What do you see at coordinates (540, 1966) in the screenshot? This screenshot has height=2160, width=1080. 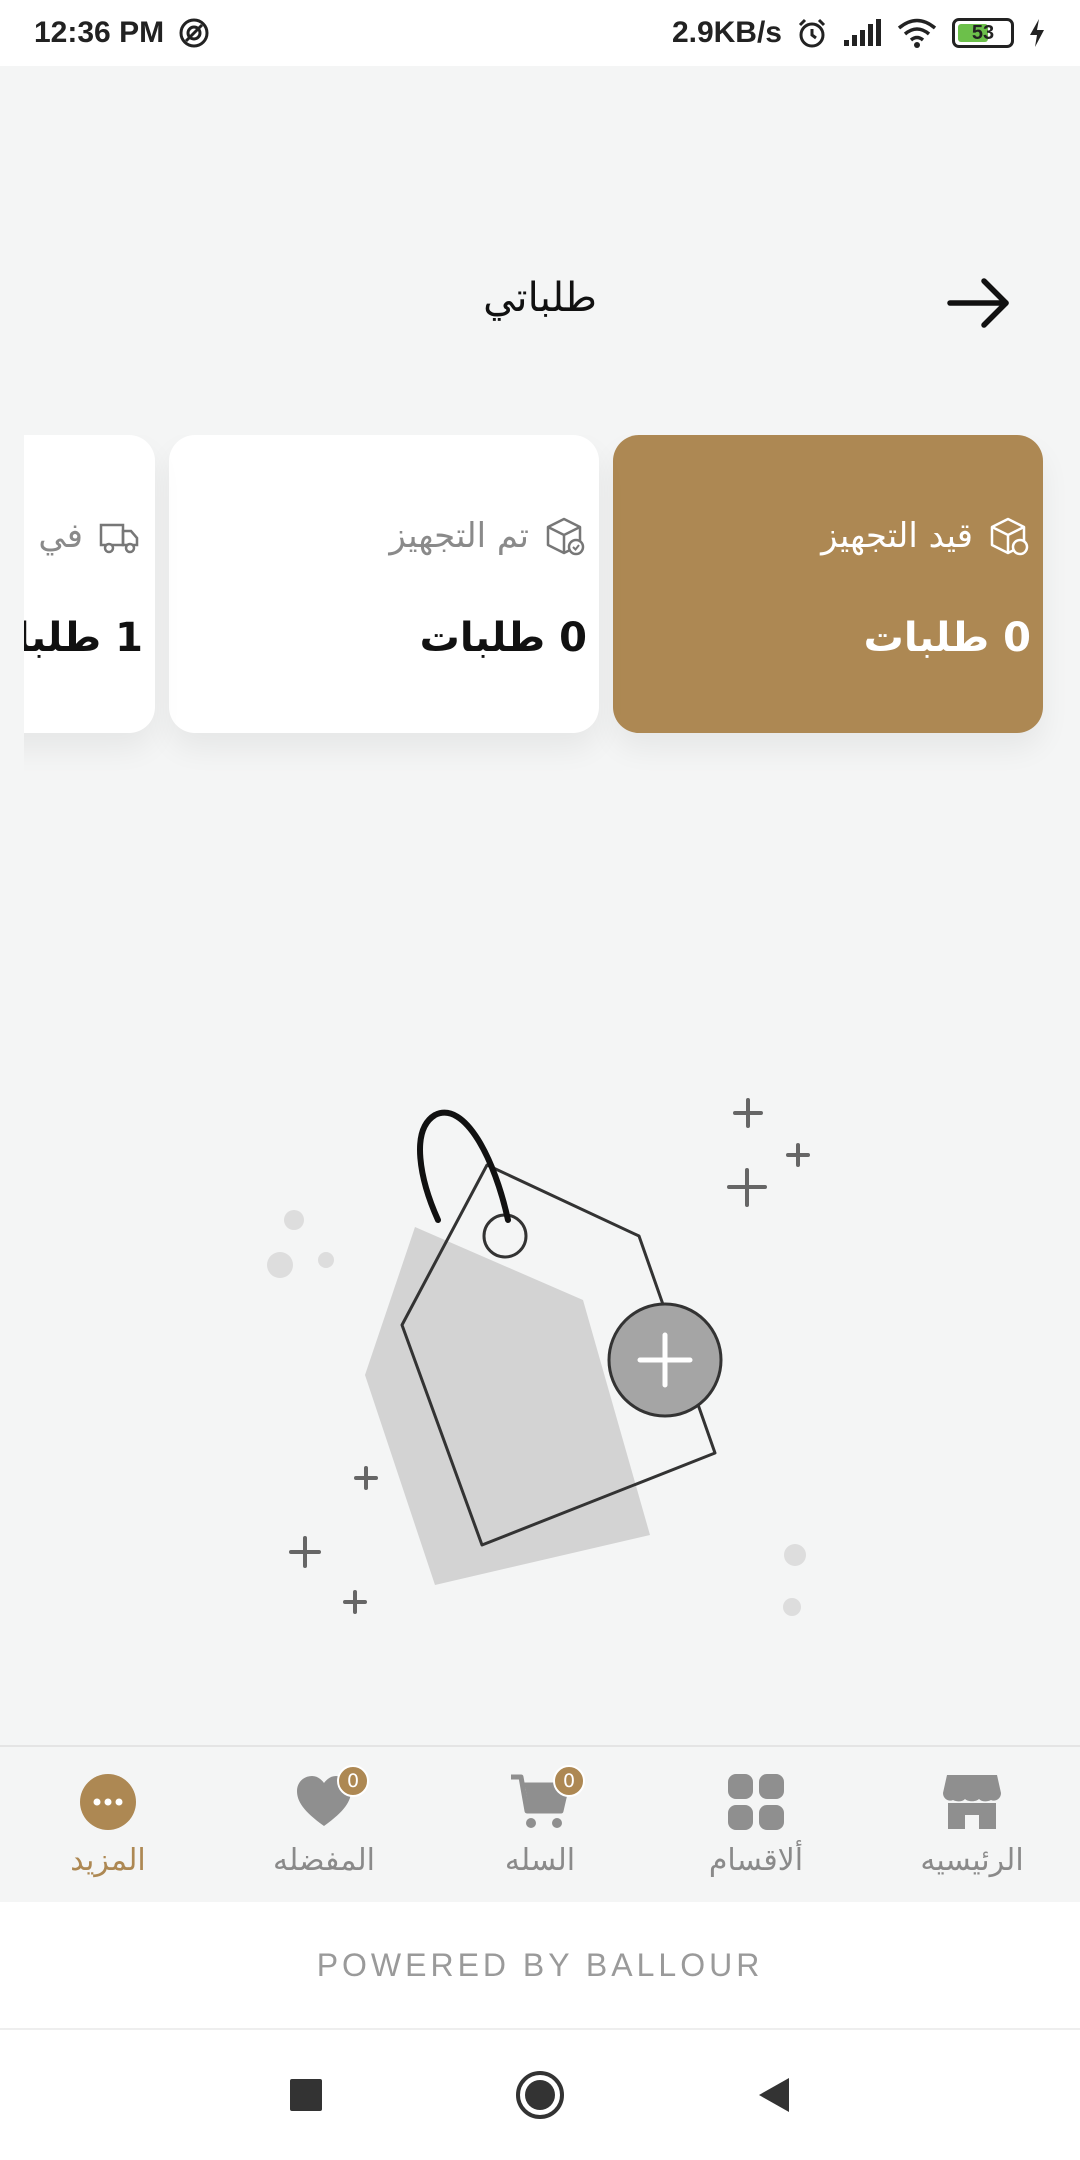 I see `powered-by-footer: POWERED BY BALLOUR` at bounding box center [540, 1966].